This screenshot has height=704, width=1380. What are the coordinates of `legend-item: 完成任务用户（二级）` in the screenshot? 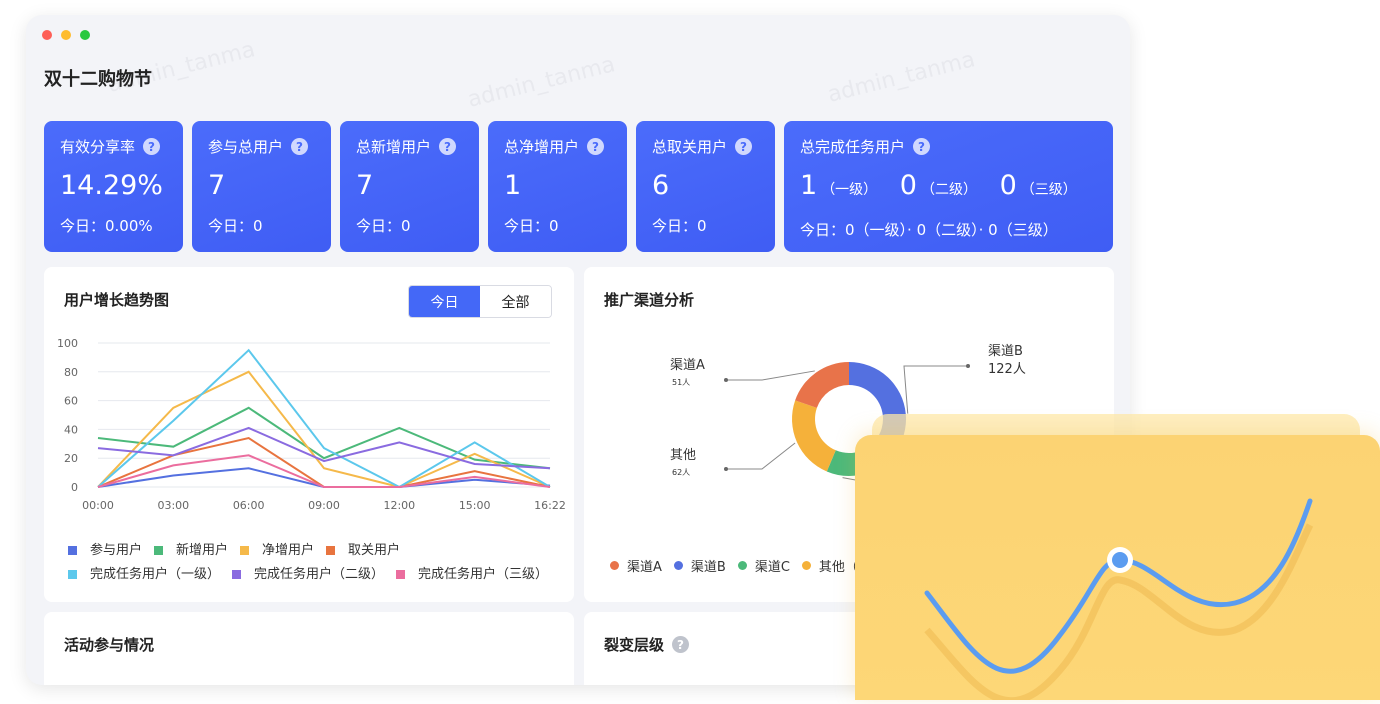 It's located at (308, 574).